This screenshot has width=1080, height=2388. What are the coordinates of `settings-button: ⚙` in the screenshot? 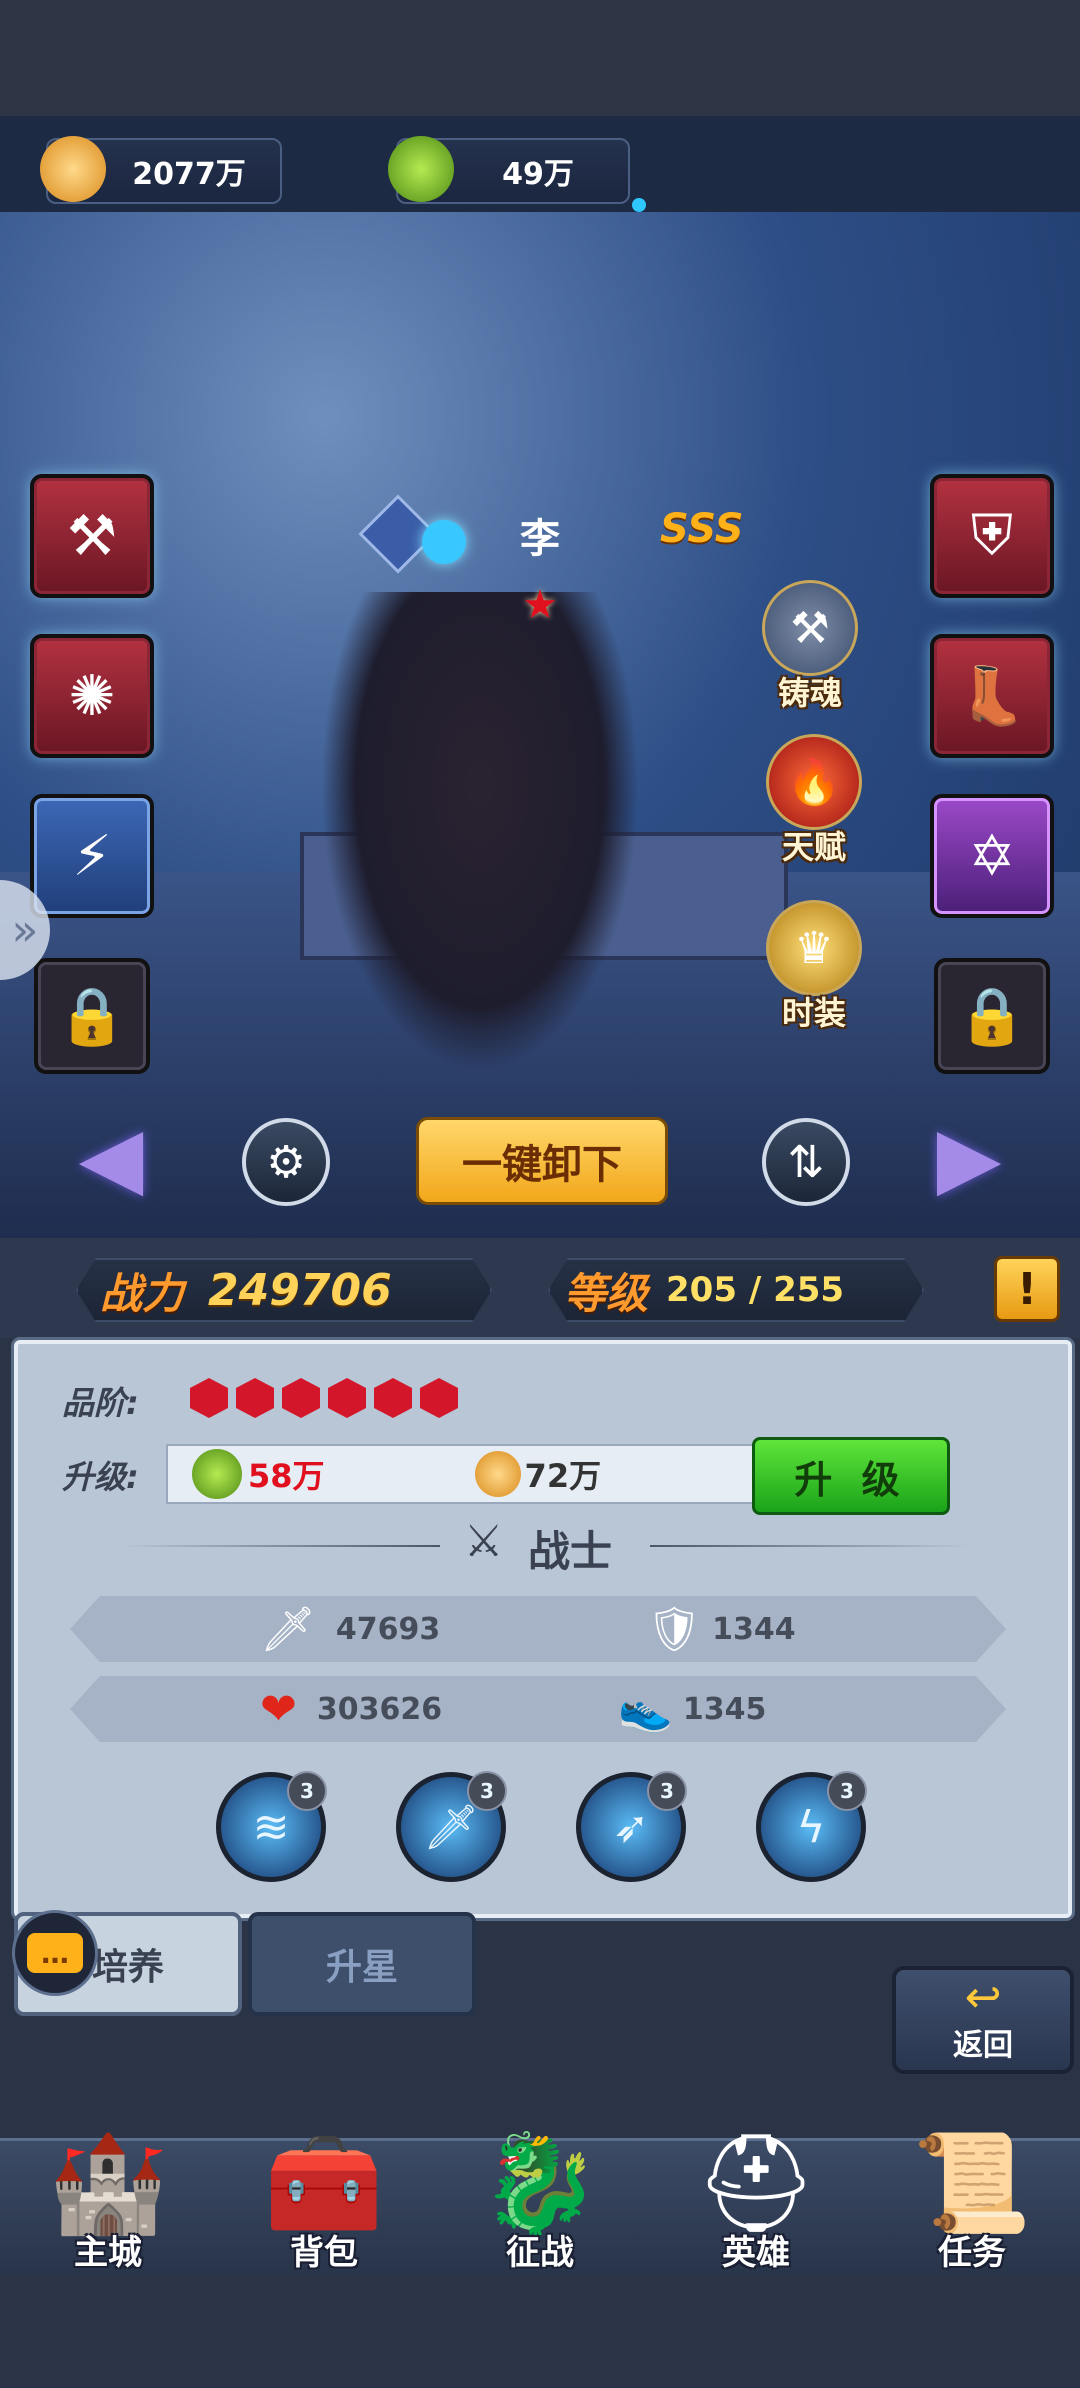 It's located at (286, 1162).